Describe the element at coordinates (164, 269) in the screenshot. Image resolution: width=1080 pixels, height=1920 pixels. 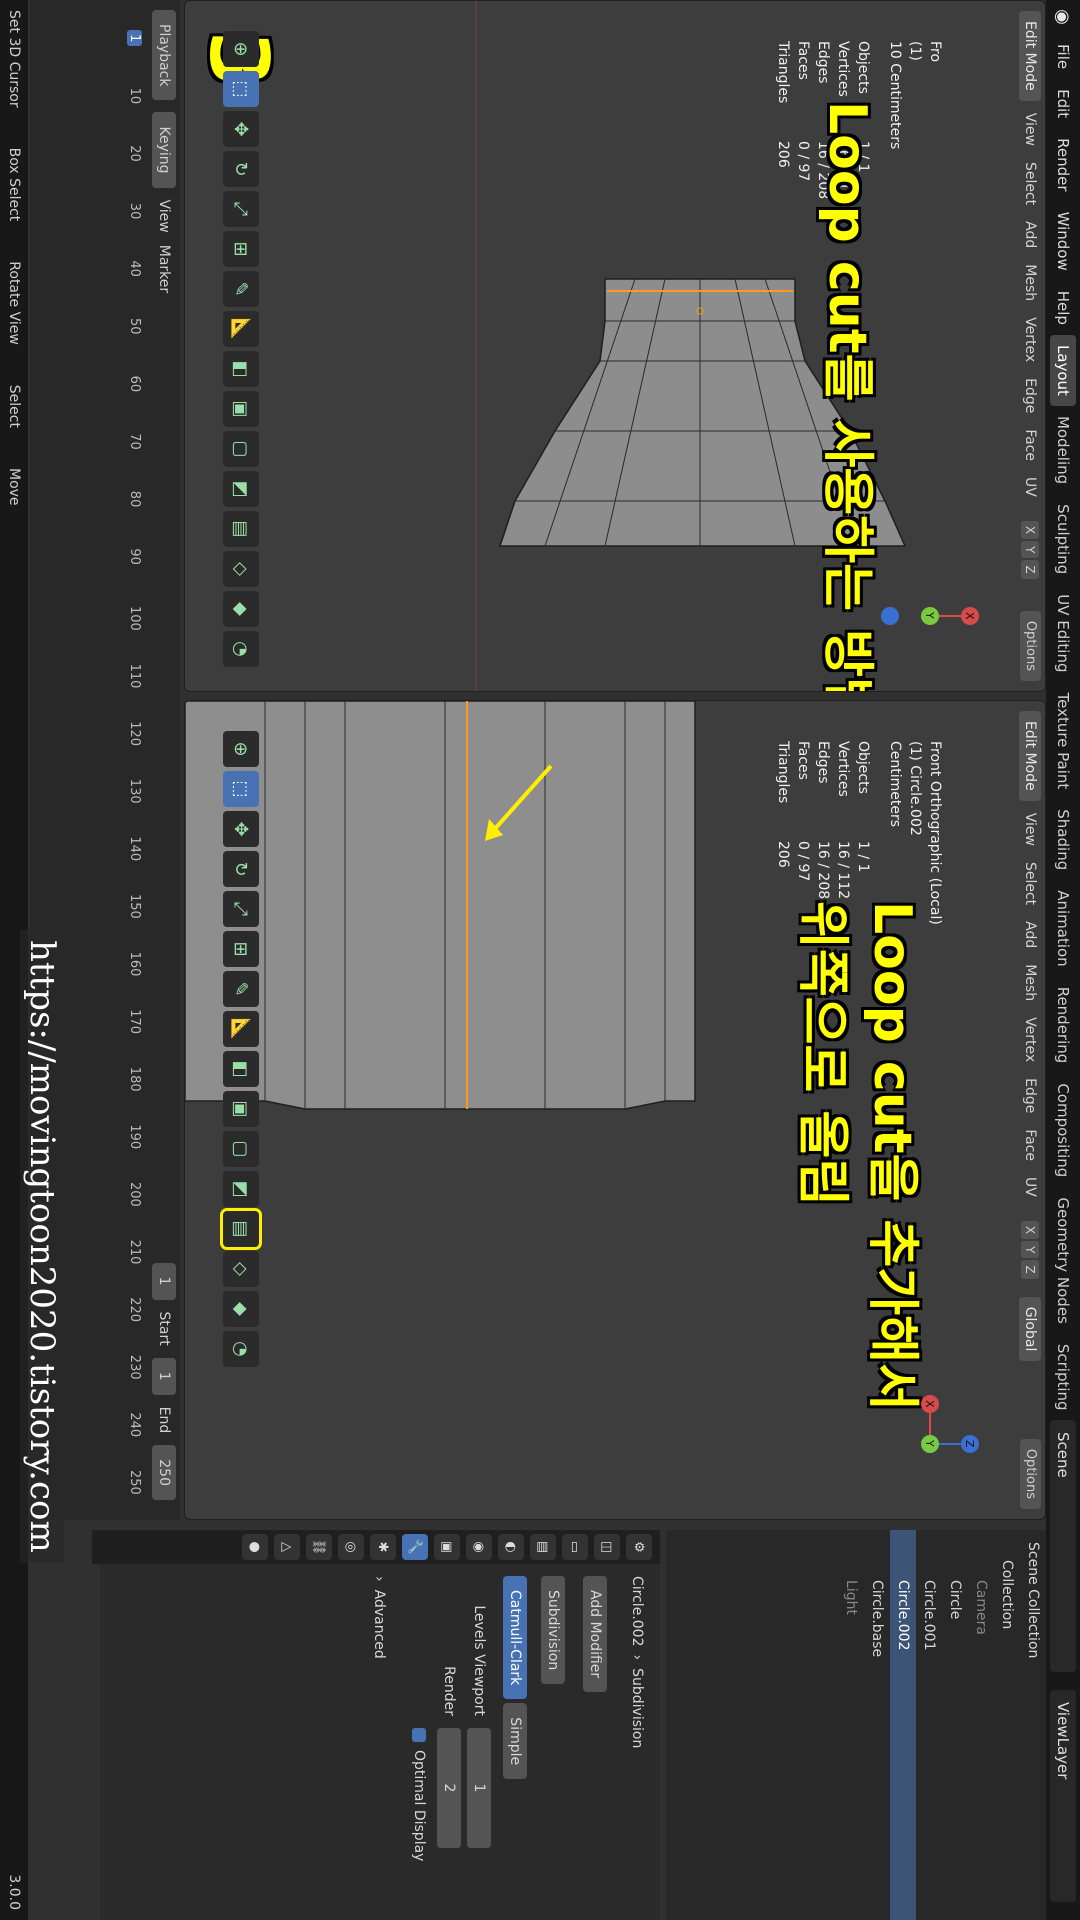
I see `timeline-marker-menu: Marker` at that location.